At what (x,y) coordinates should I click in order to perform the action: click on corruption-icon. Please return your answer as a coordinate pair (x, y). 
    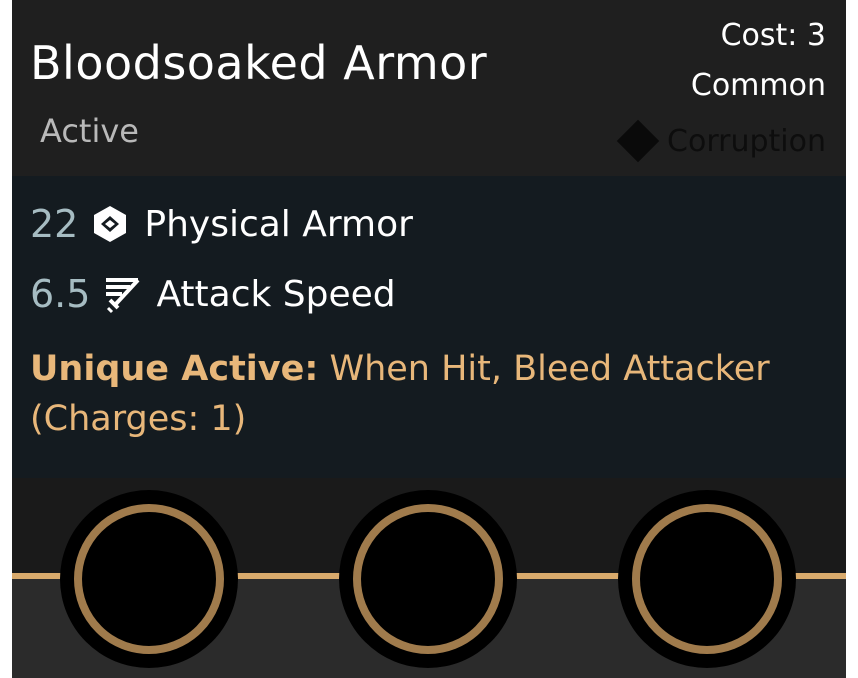
    Looking at the image, I should click on (638, 141).